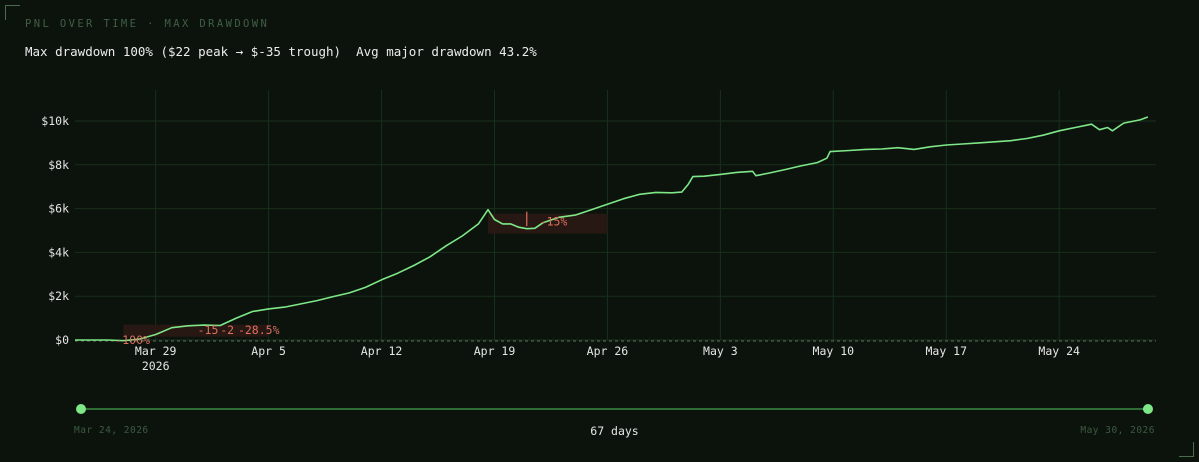 This screenshot has height=462, width=1199. I want to click on x-tick-label: Apr 19, so click(495, 351).